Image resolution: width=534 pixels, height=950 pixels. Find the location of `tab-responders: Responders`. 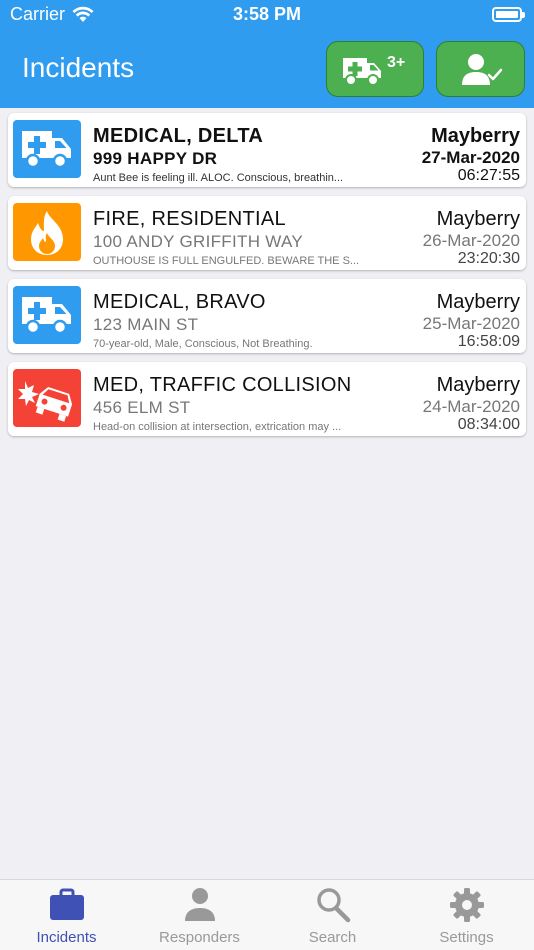

tab-responders: Responders is located at coordinates (199, 915).